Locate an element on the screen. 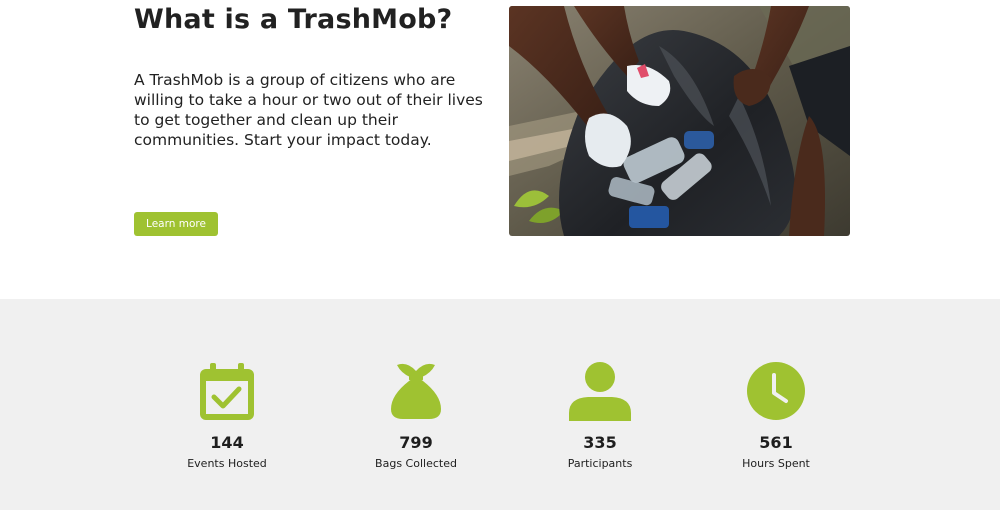  stat-value: 144 is located at coordinates (227, 442).